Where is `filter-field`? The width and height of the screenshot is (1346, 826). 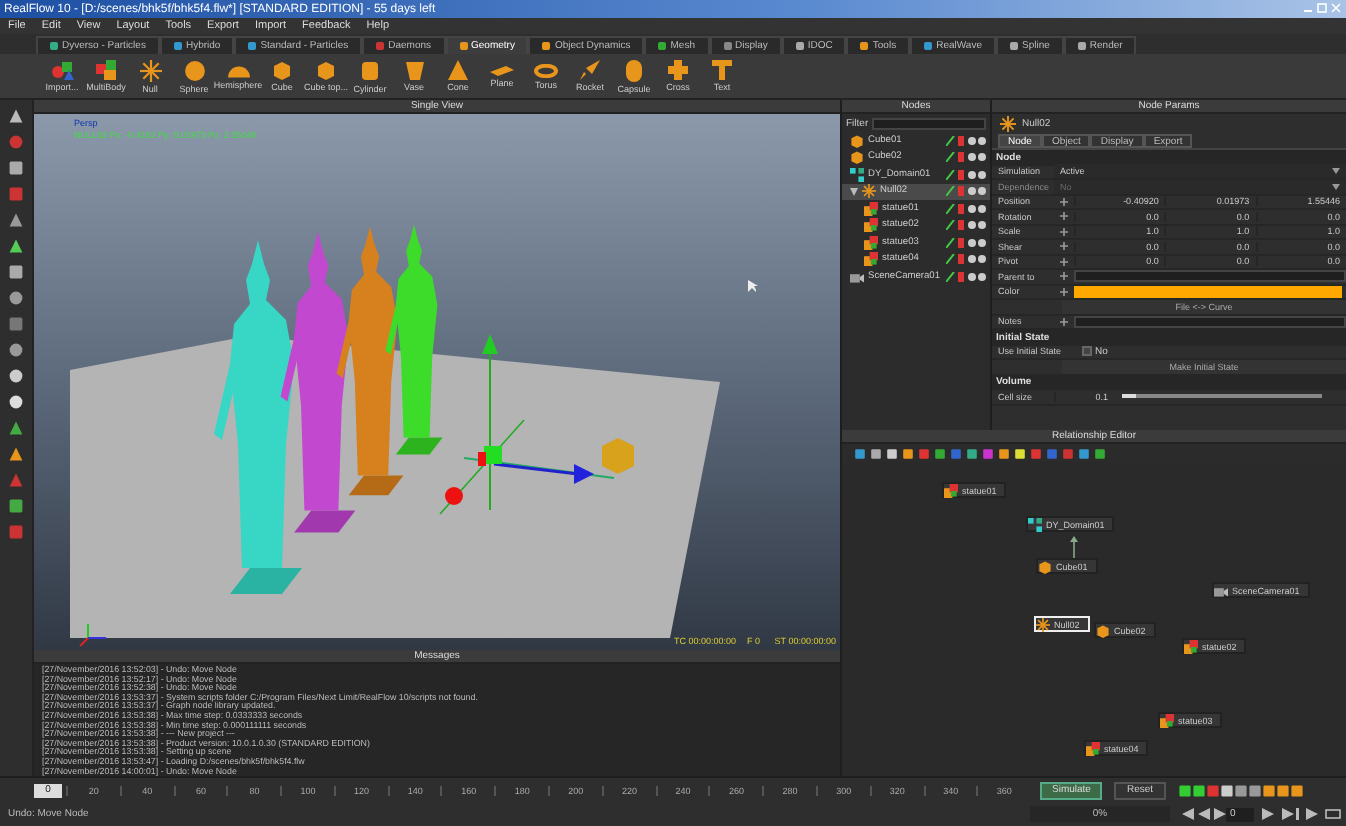 filter-field is located at coordinates (929, 123).